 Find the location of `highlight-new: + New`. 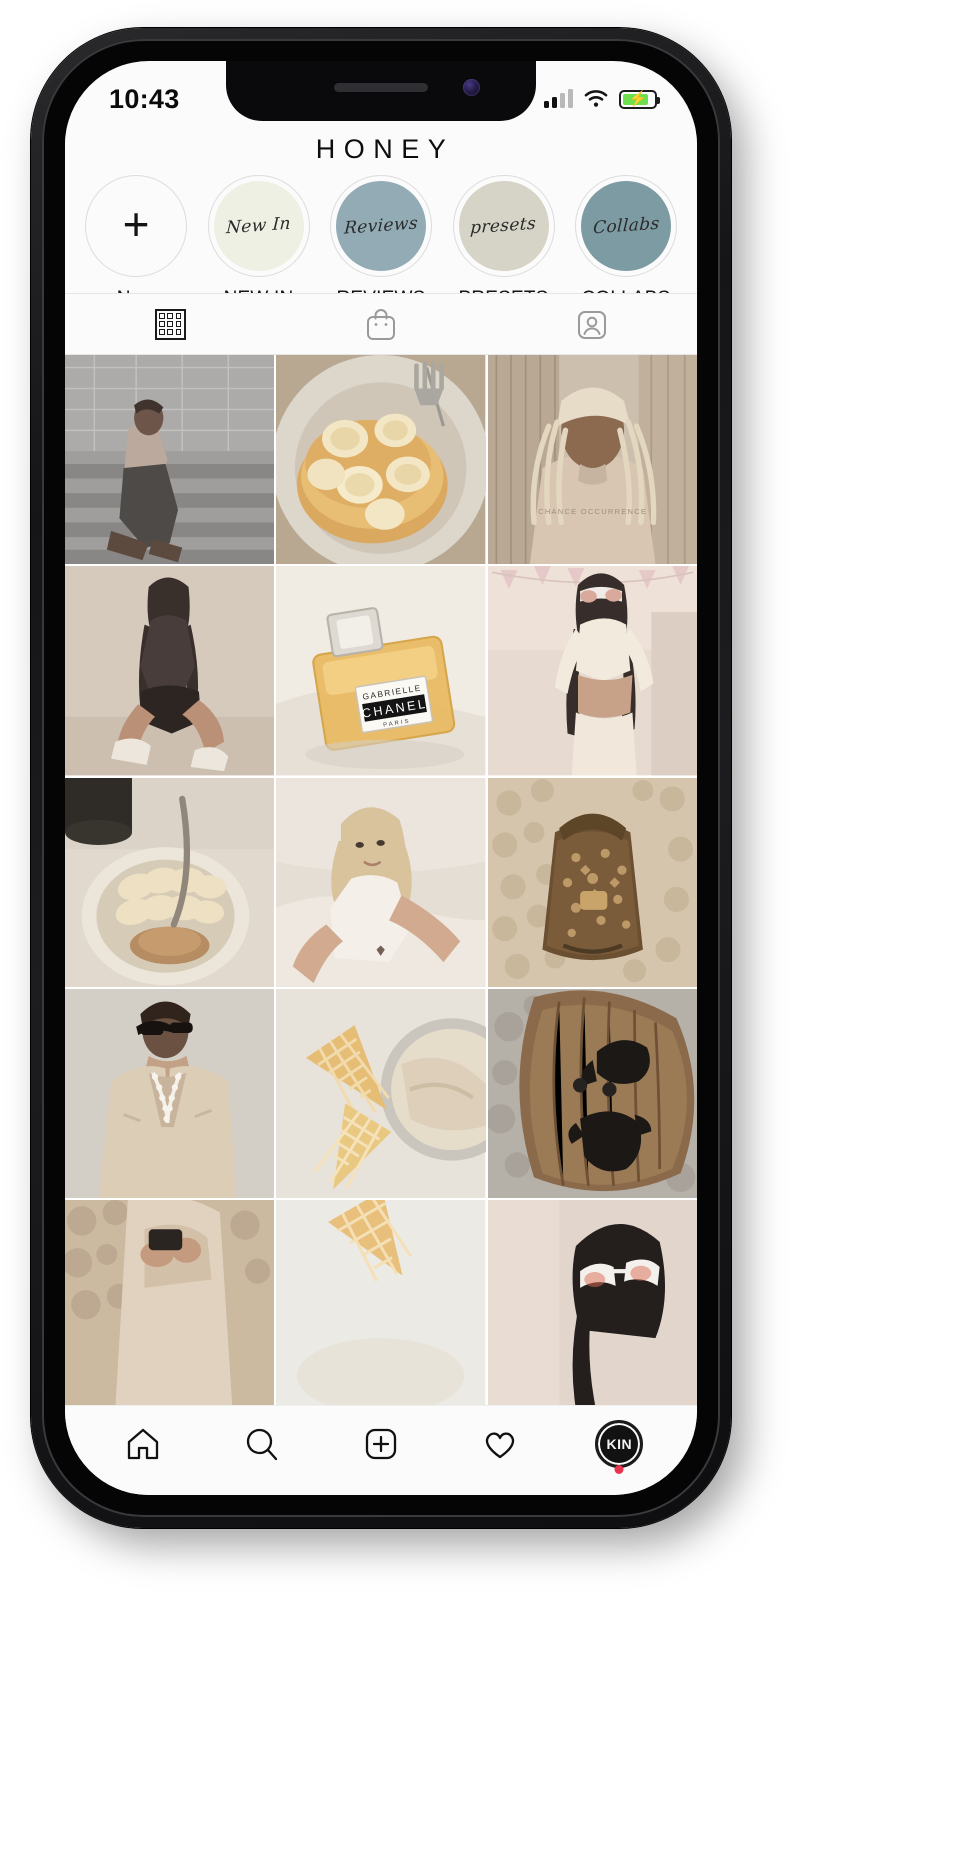

highlight-new: + New is located at coordinates (136, 242).